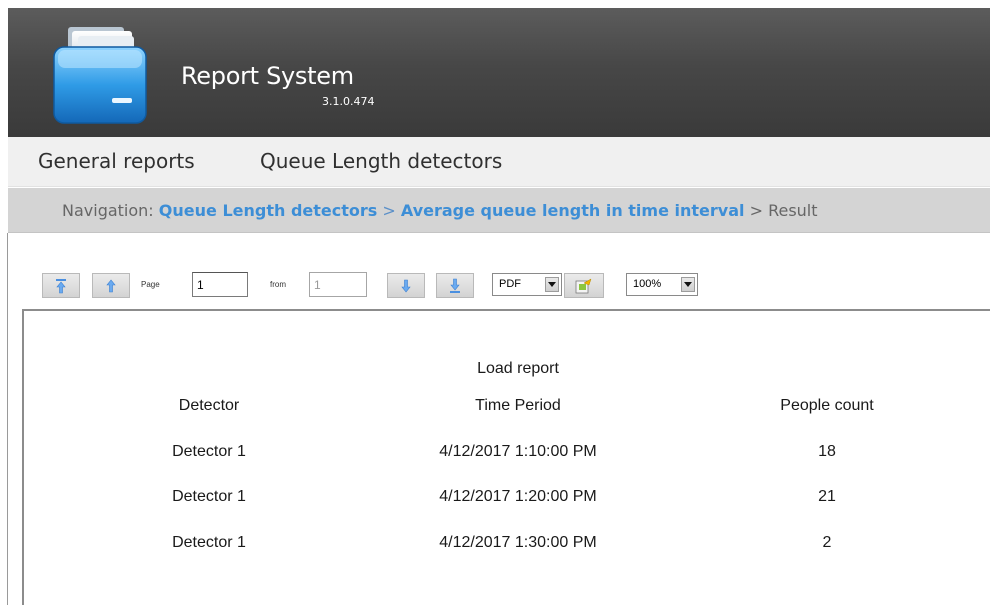  I want to click on report-toolbar: Page from PDF 100%, so click(392, 285).